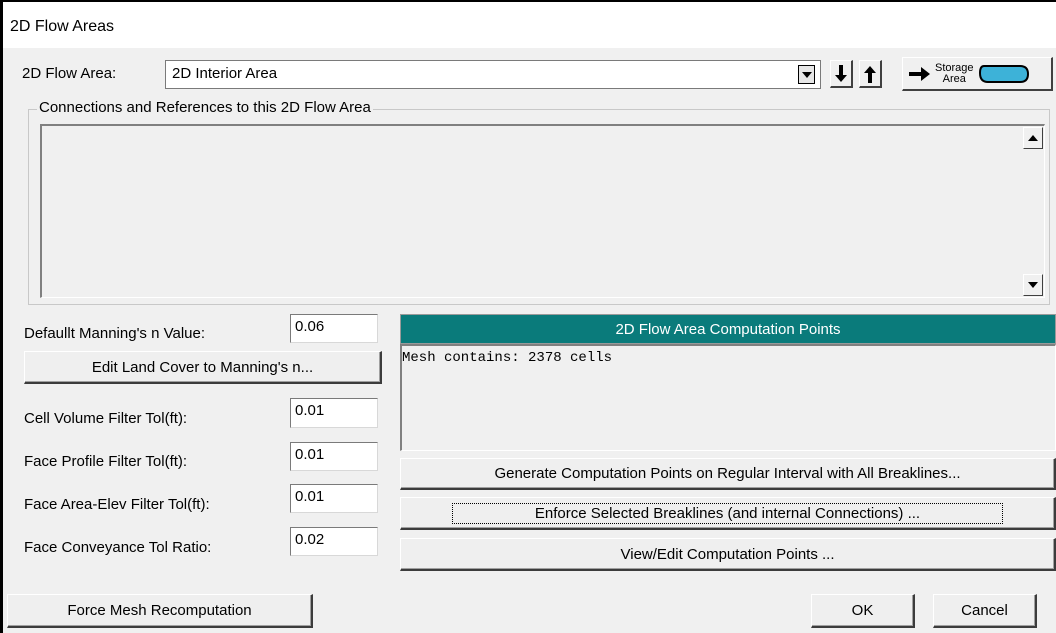  I want to click on face-profile-input: 0.01, so click(334, 456).